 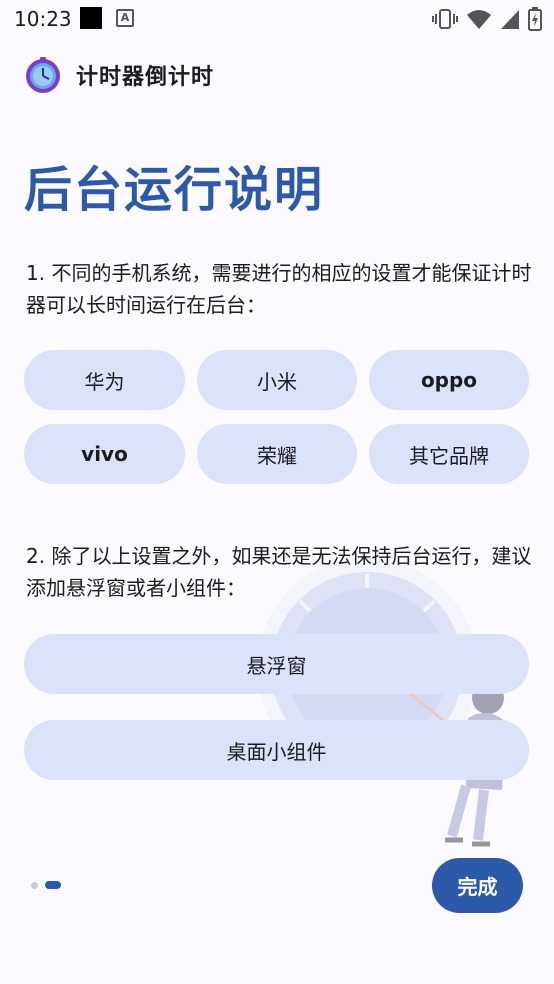 I want to click on brand-button-honor: 荣耀, so click(x=277, y=454).